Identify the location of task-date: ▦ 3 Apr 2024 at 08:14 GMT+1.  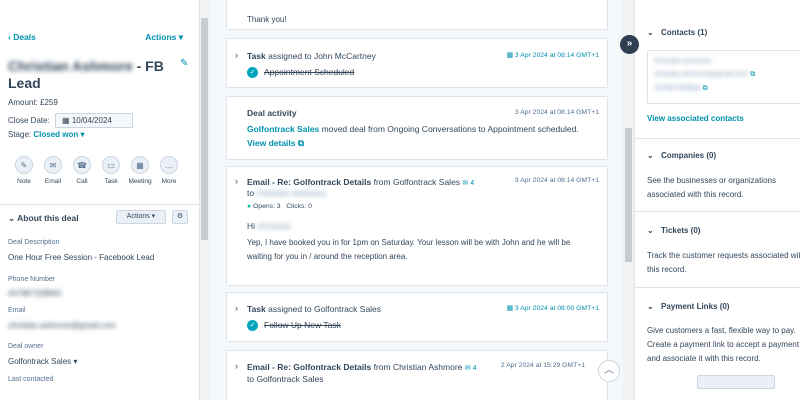
(552, 55).